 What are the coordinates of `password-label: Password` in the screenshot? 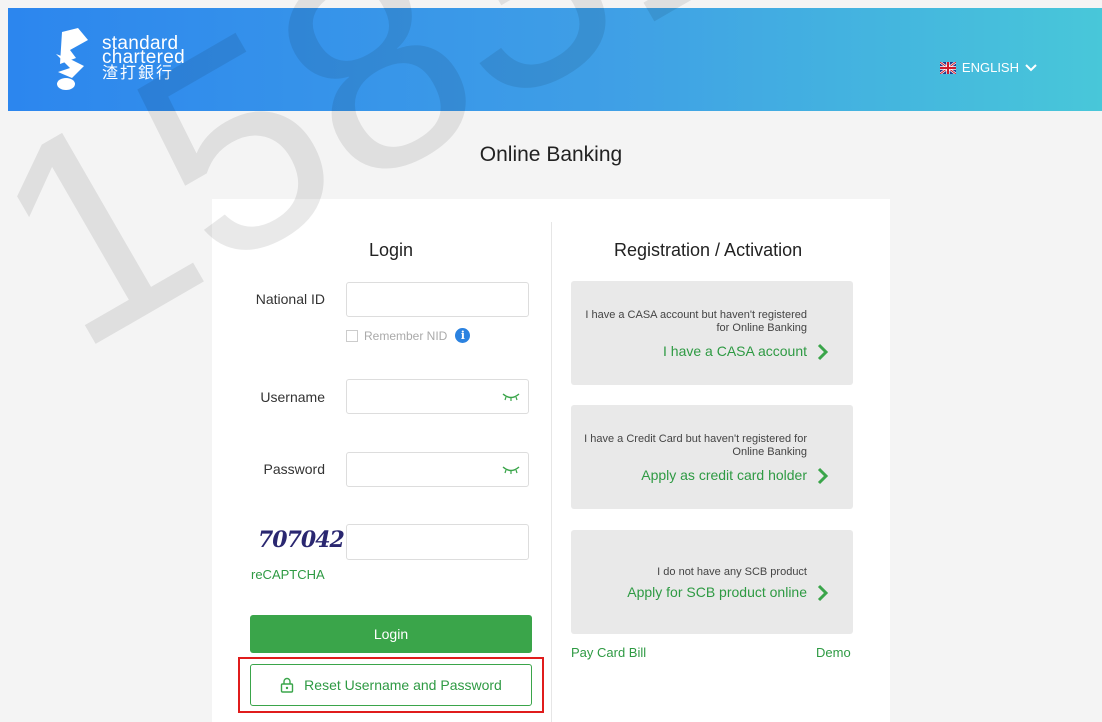 It's located at (294, 469).